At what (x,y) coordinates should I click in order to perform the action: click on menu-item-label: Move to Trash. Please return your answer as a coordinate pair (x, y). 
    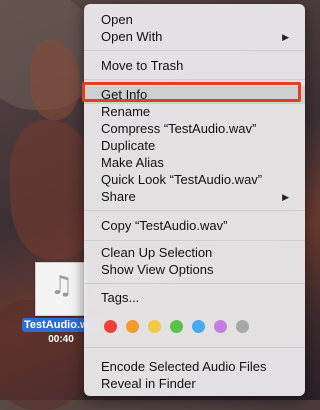
    Looking at the image, I should click on (142, 65).